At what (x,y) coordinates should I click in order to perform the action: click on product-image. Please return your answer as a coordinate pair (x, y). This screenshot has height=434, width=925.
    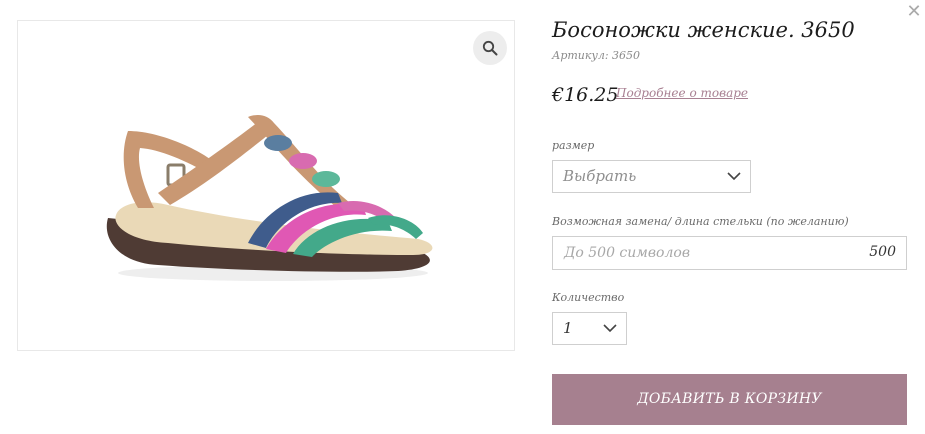
    Looking at the image, I should click on (269, 198).